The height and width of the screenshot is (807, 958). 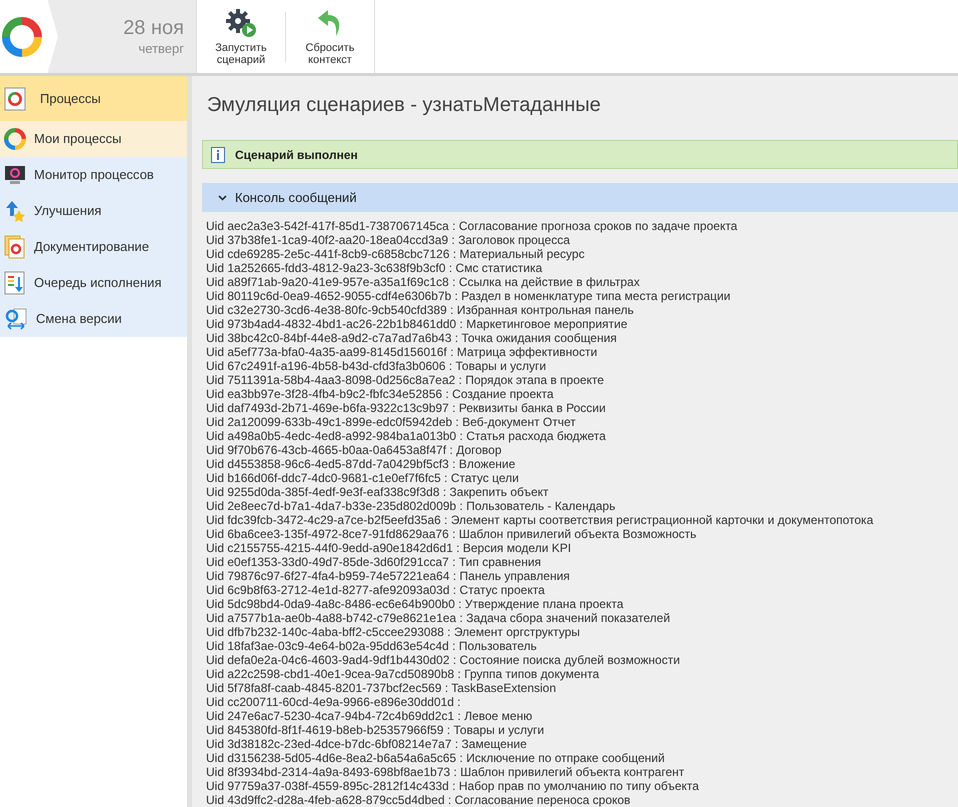 I want to click on console-line: Uid 6ba6cee3-135f-4972-8ce7-91fd8629aa76 : Шаблон привилегий объекта Возможность, so click(x=451, y=534).